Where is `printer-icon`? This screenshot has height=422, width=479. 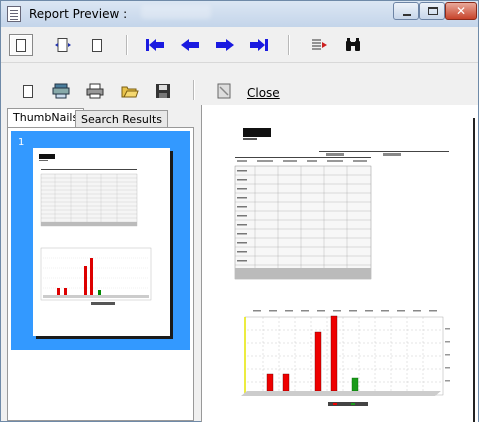 printer-icon is located at coordinates (95, 91).